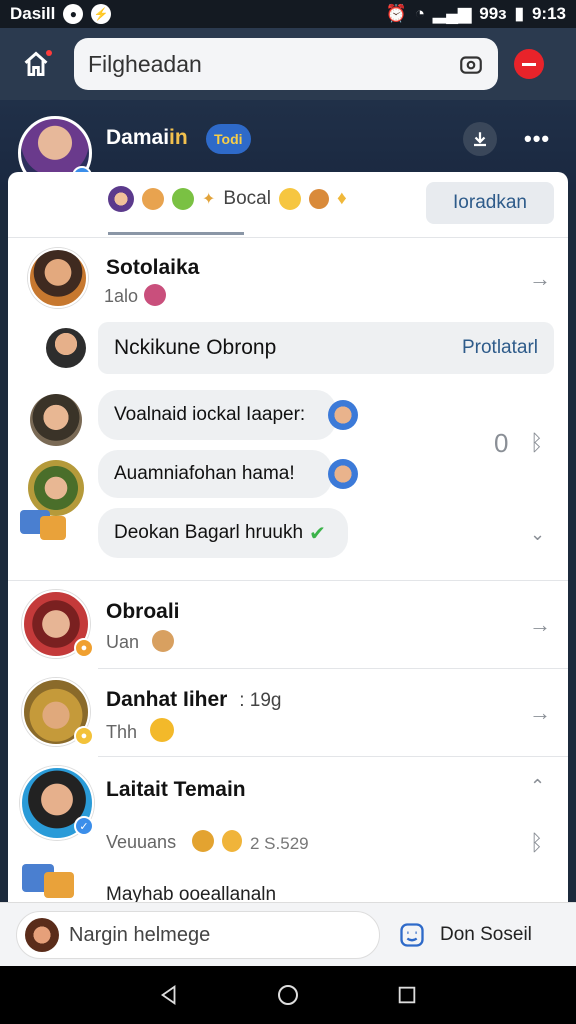  What do you see at coordinates (486, 934) in the screenshot?
I see `send-label: Don Soseil` at bounding box center [486, 934].